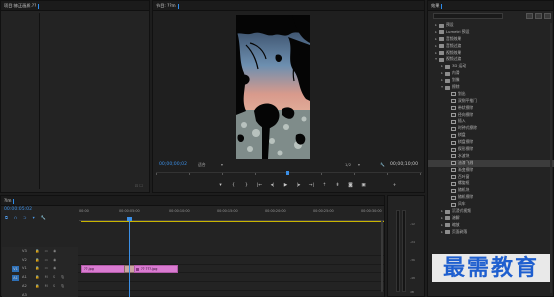 The image size is (554, 297). I want to click on program-playhead, so click(287, 173).